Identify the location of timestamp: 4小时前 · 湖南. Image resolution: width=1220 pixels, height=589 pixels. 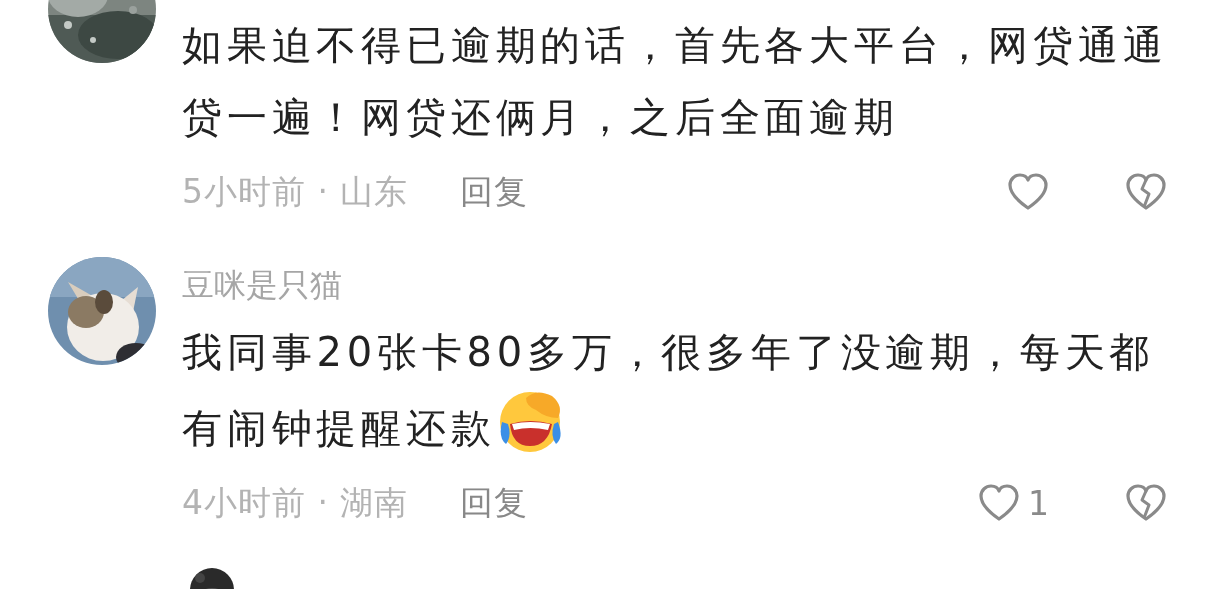
(295, 502).